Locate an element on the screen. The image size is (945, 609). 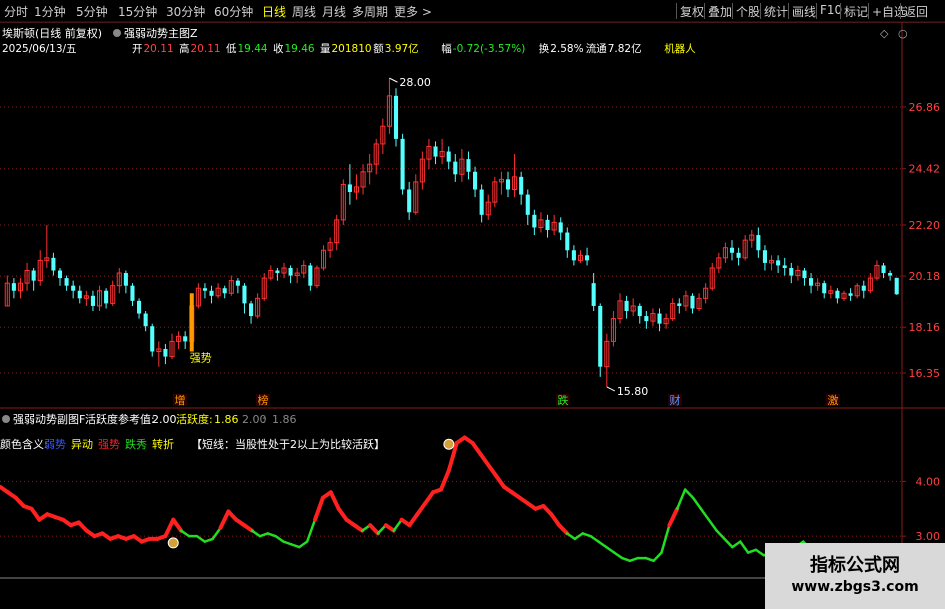
event-marker: 榜 is located at coordinates (263, 400).